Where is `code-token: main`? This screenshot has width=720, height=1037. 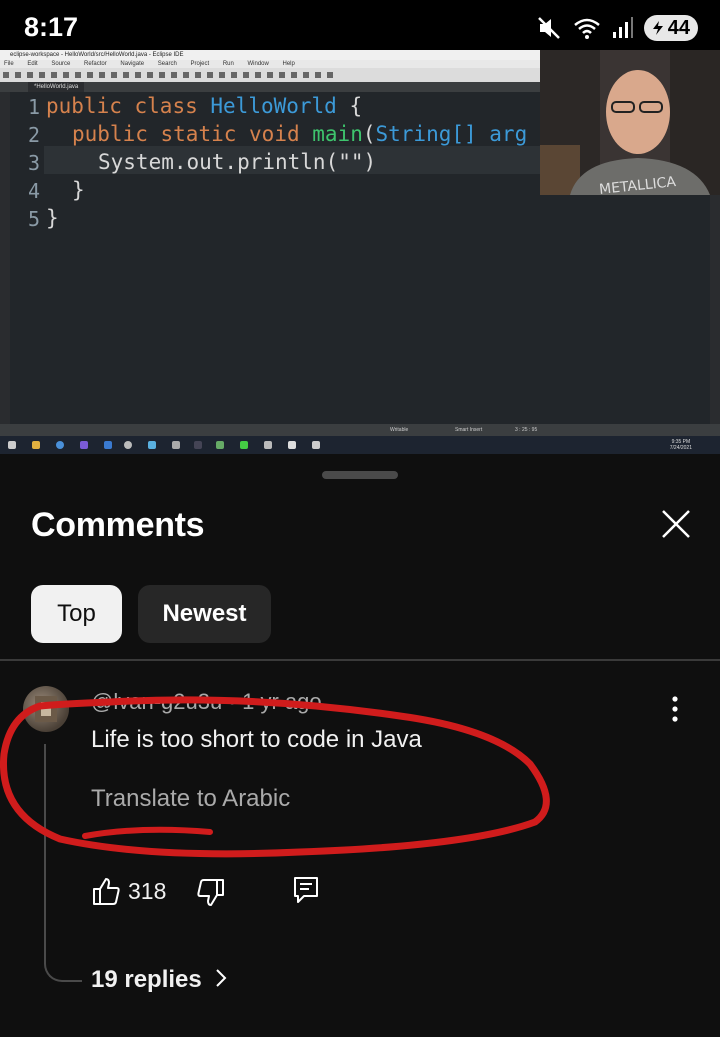
code-token: main is located at coordinates (337, 134).